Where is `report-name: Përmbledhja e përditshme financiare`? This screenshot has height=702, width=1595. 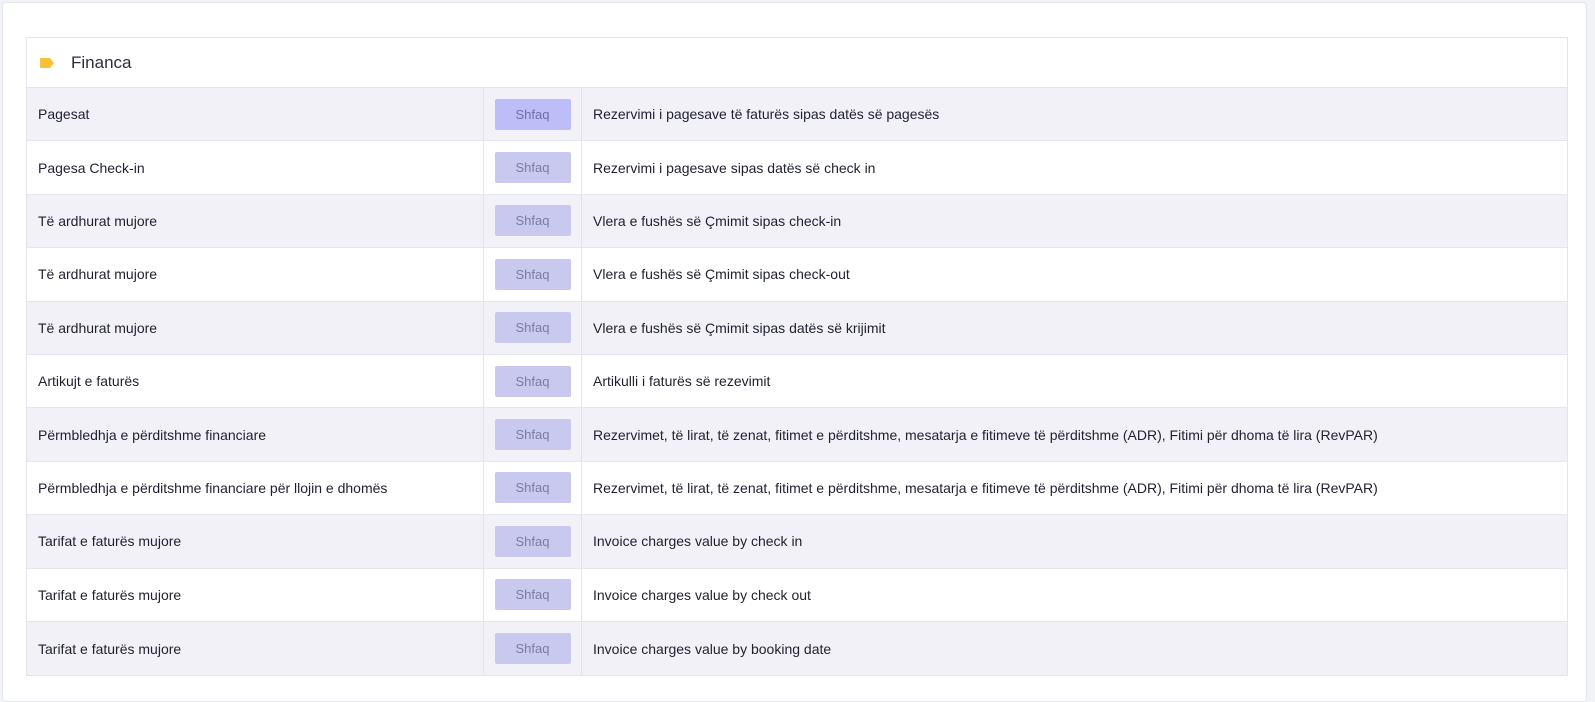 report-name: Përmbledhja e përditshme financiare is located at coordinates (255, 434).